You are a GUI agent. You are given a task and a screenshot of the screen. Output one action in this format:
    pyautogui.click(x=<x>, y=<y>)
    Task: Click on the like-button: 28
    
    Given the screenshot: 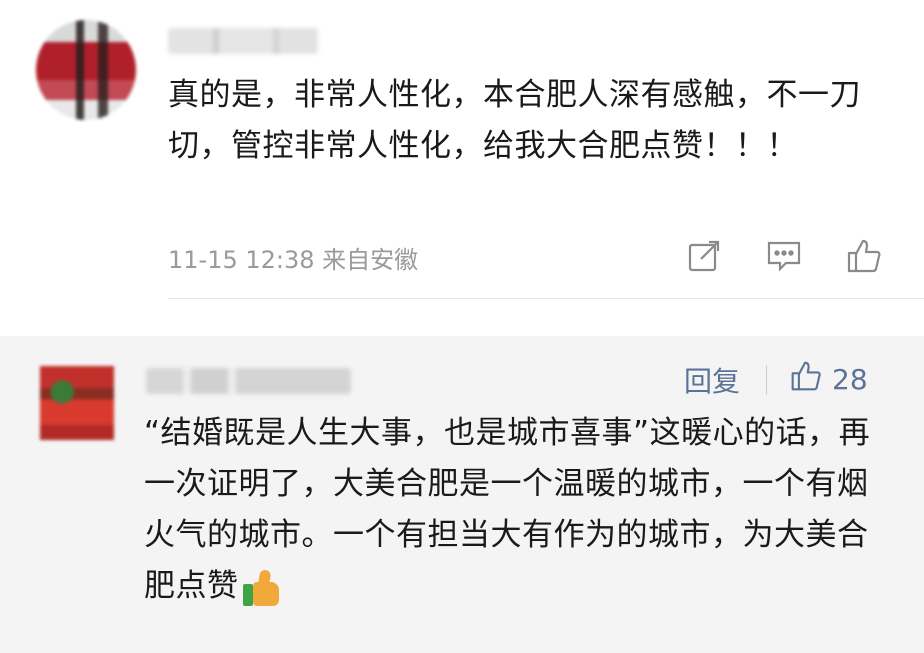 What is the action you would take?
    pyautogui.click(x=829, y=379)
    